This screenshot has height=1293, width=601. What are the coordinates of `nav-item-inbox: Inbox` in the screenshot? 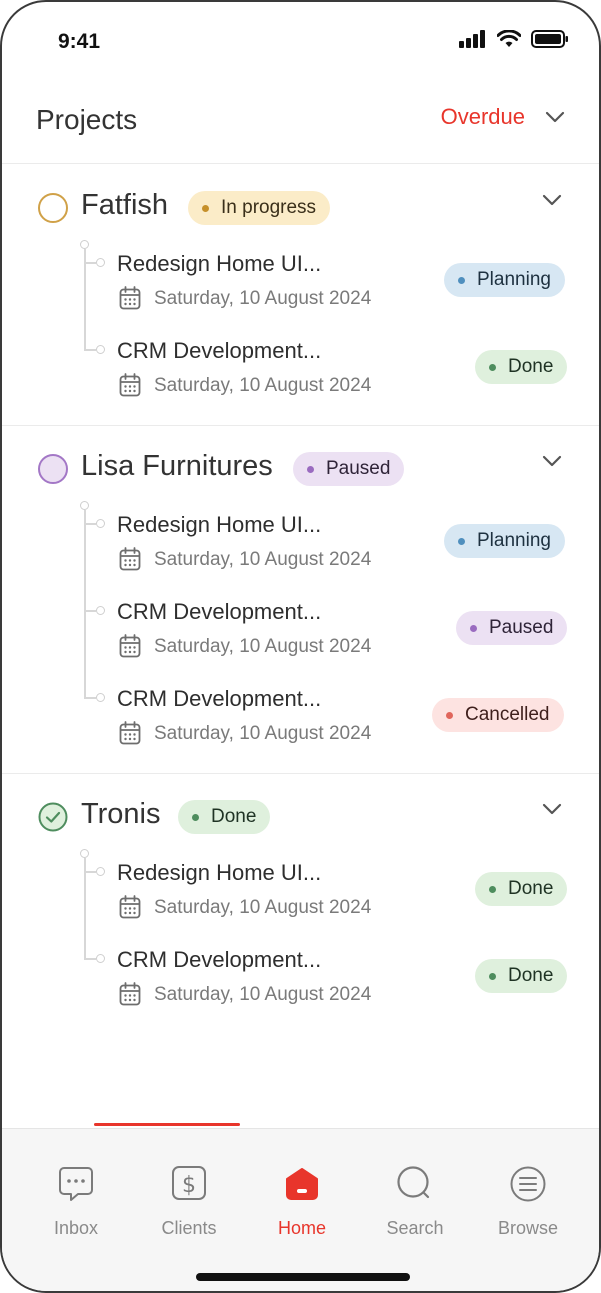 It's located at (76, 1202).